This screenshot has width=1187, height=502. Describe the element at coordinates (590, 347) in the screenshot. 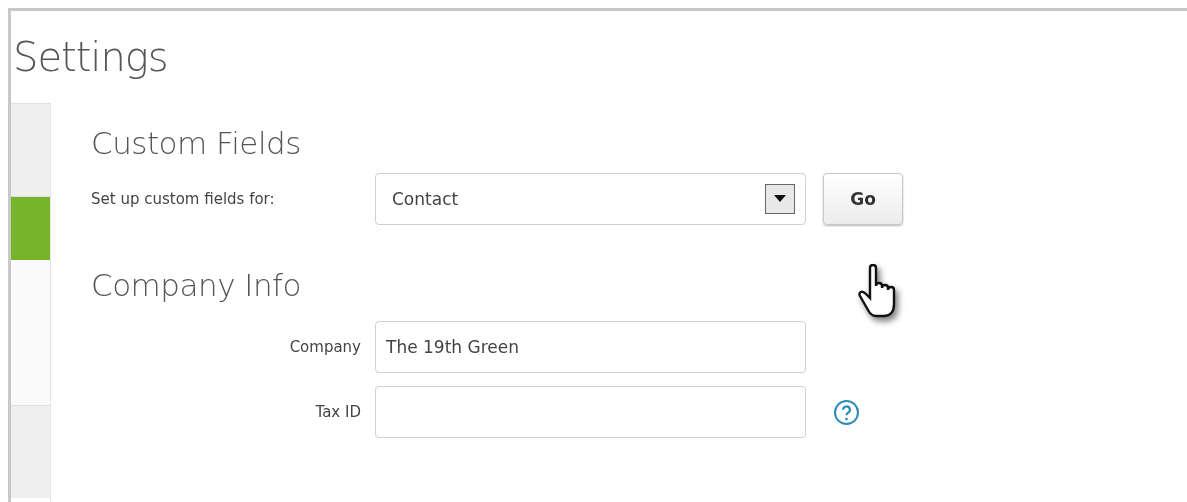

I see `text-field: The 19th Green` at that location.